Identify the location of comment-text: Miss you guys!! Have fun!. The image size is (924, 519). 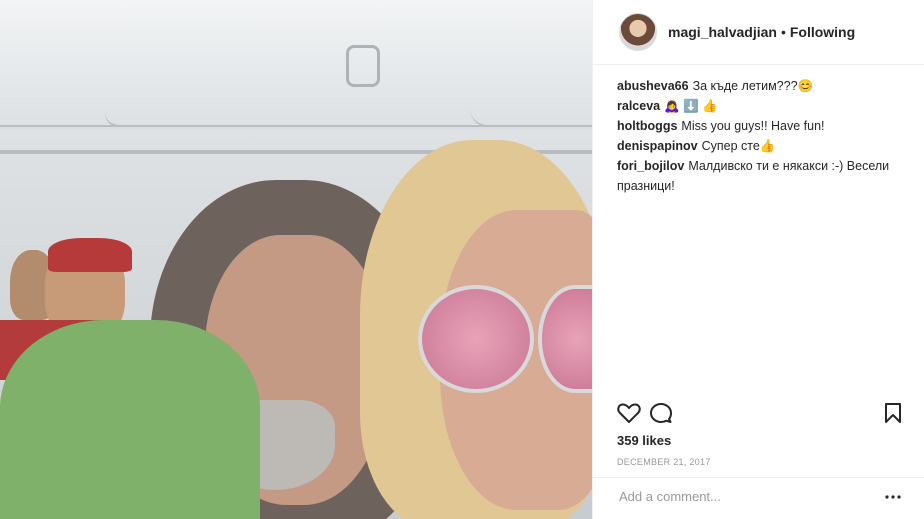
(753, 126).